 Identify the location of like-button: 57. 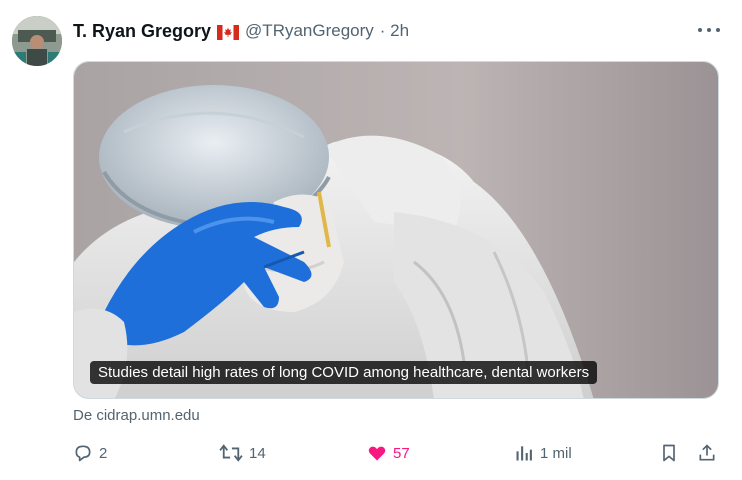
(388, 453).